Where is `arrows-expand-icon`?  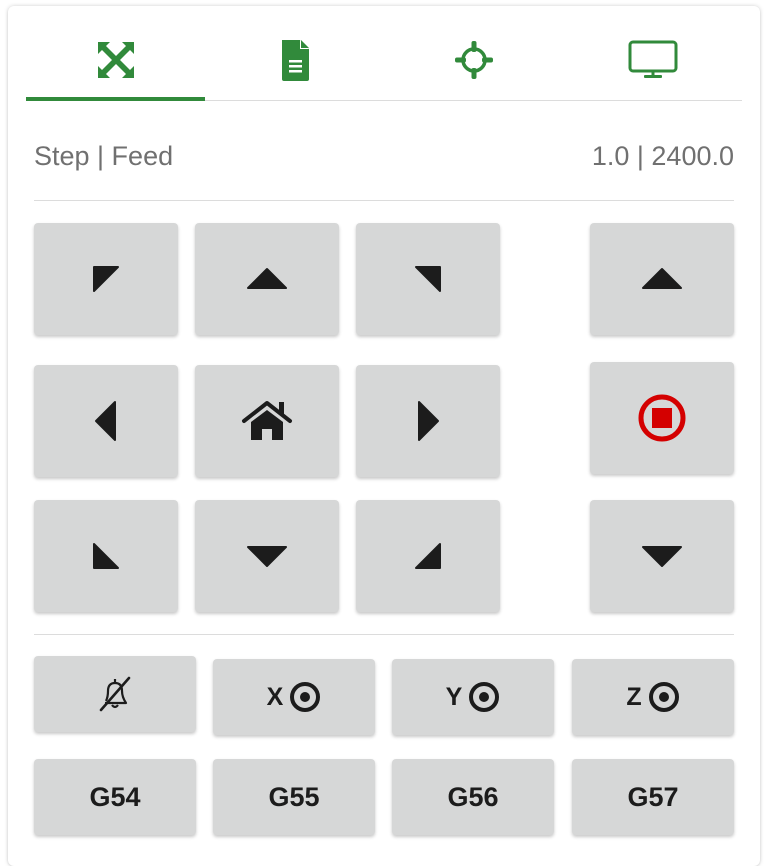
arrows-expand-icon is located at coordinates (115, 60).